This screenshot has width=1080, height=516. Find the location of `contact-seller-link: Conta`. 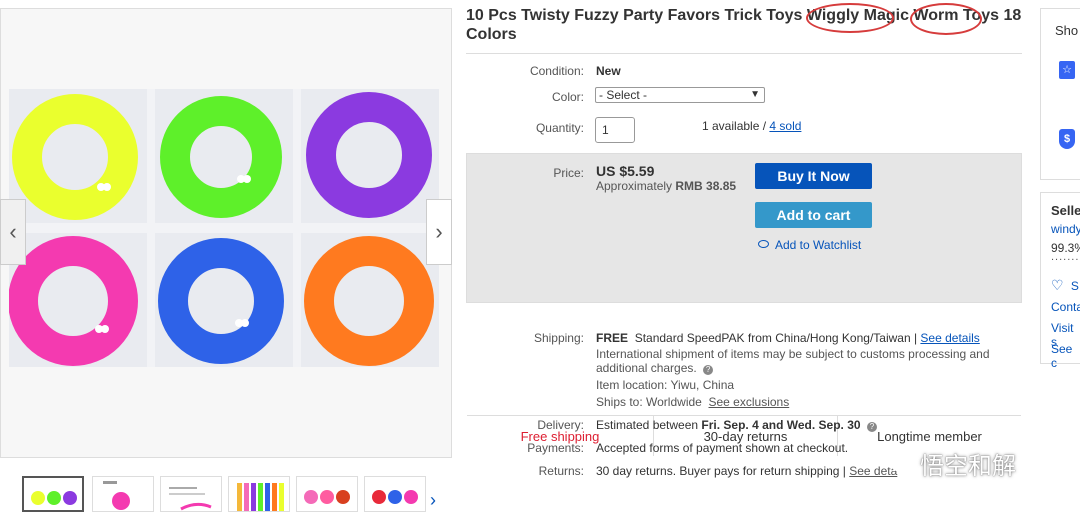

contact-seller-link: Conta is located at coordinates (1065, 307).